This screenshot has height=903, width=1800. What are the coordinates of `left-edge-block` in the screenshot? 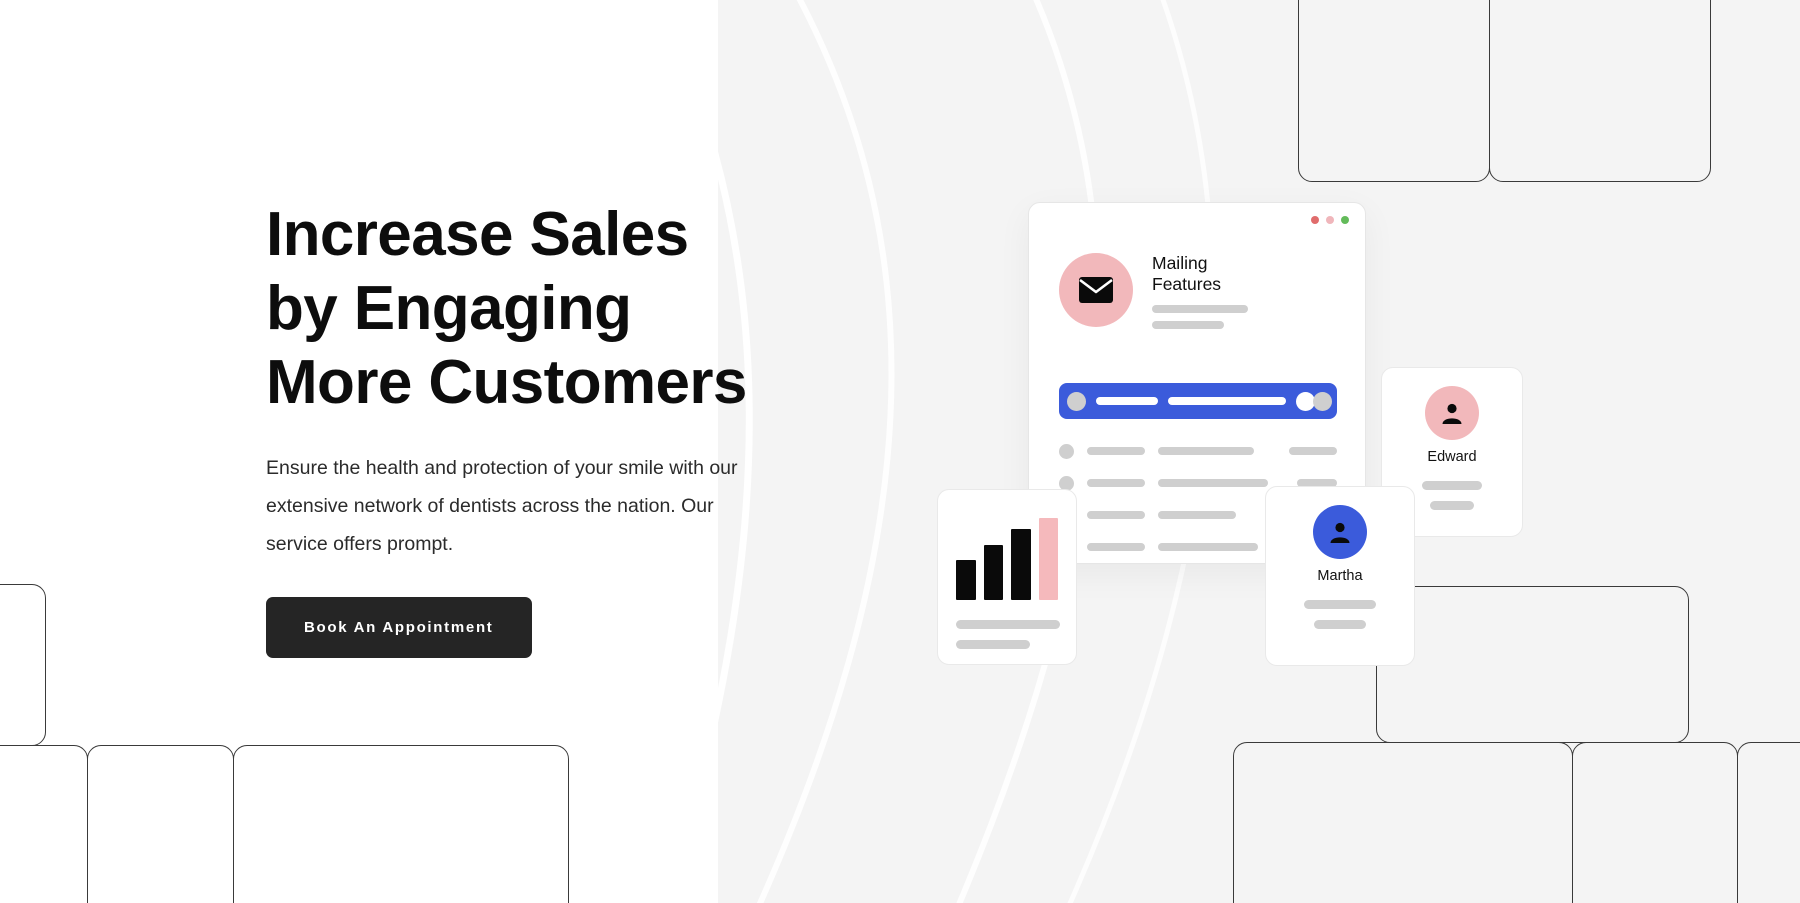 It's located at (23, 665).